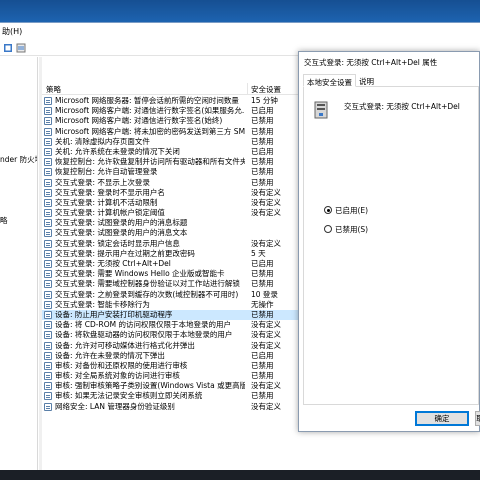  What do you see at coordinates (442, 418) in the screenshot?
I see `ok-button: 确定` at bounding box center [442, 418].